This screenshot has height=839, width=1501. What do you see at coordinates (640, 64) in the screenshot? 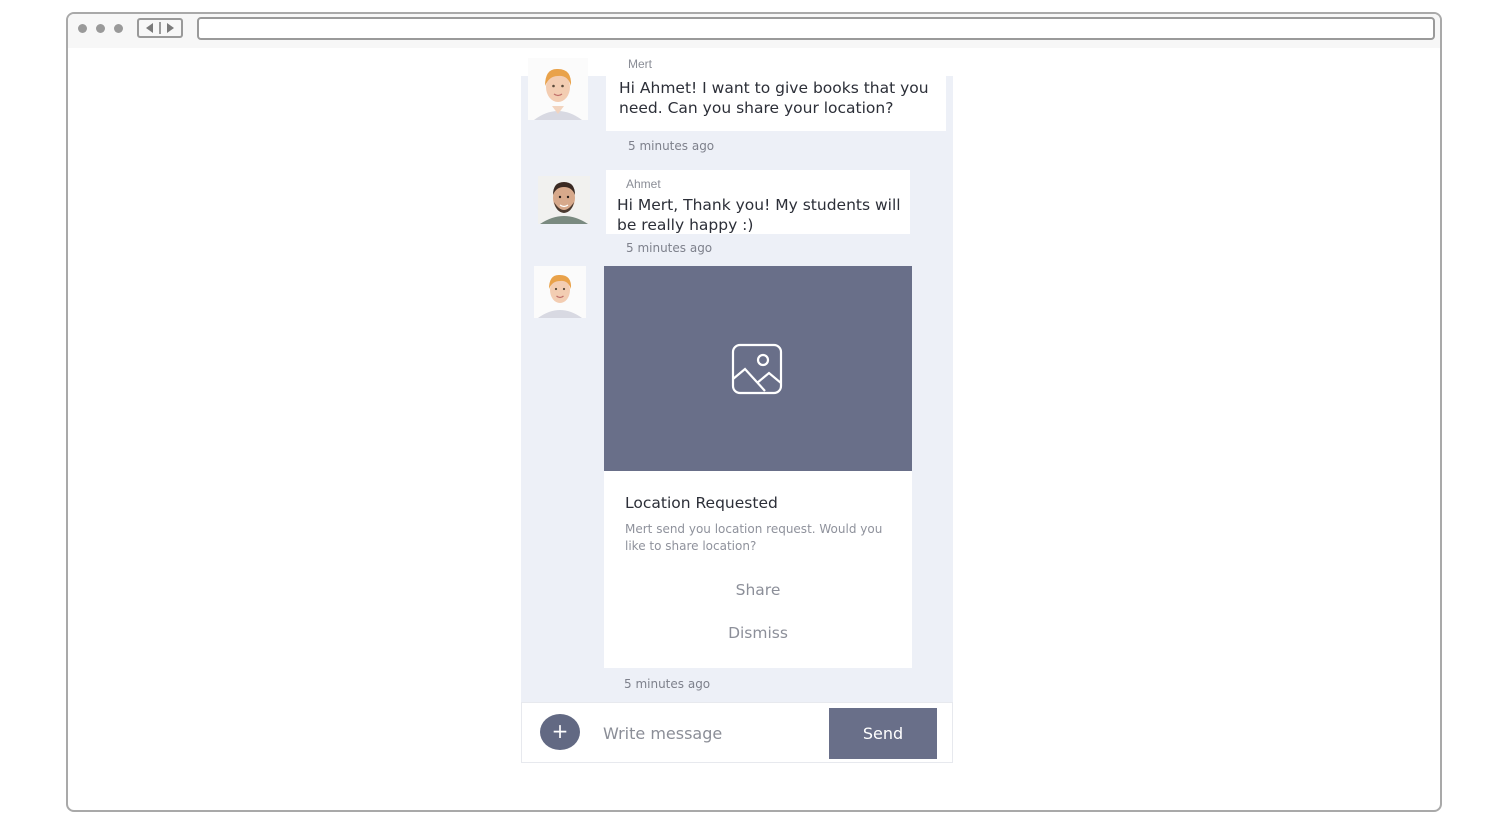
I see `message-sender: Mert` at bounding box center [640, 64].